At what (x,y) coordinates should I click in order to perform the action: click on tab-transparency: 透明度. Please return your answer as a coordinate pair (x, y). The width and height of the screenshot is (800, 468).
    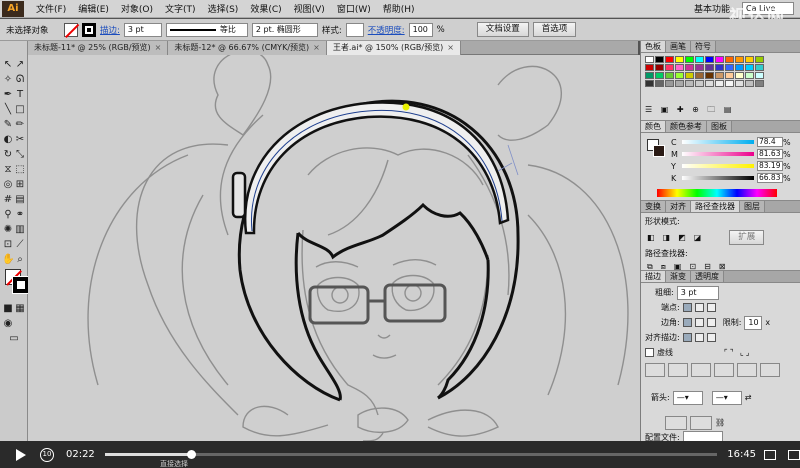
    Looking at the image, I should click on (707, 276).